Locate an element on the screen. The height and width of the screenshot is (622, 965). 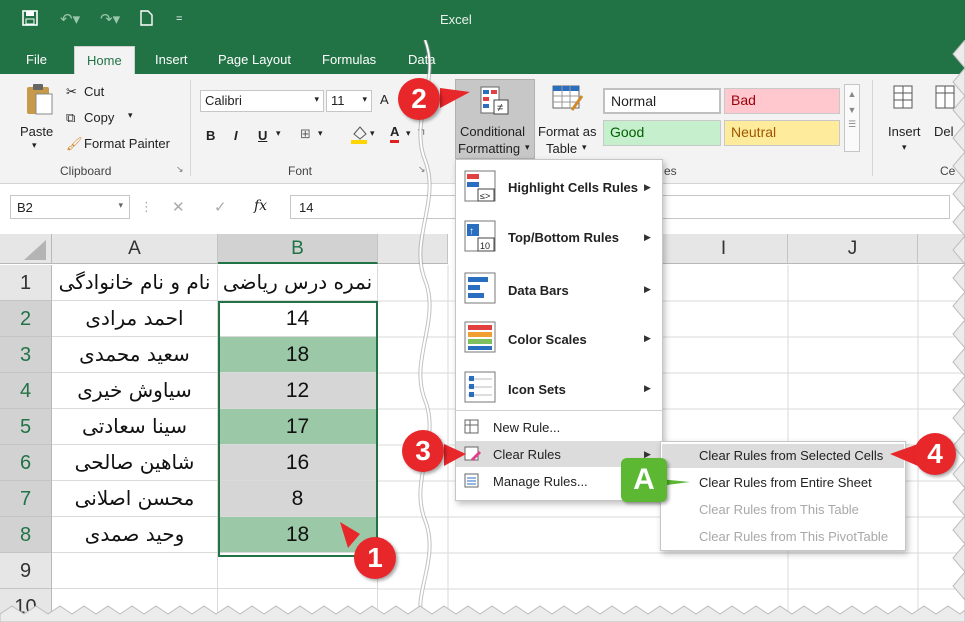
option-a-callout: A is located at coordinates (644, 480).